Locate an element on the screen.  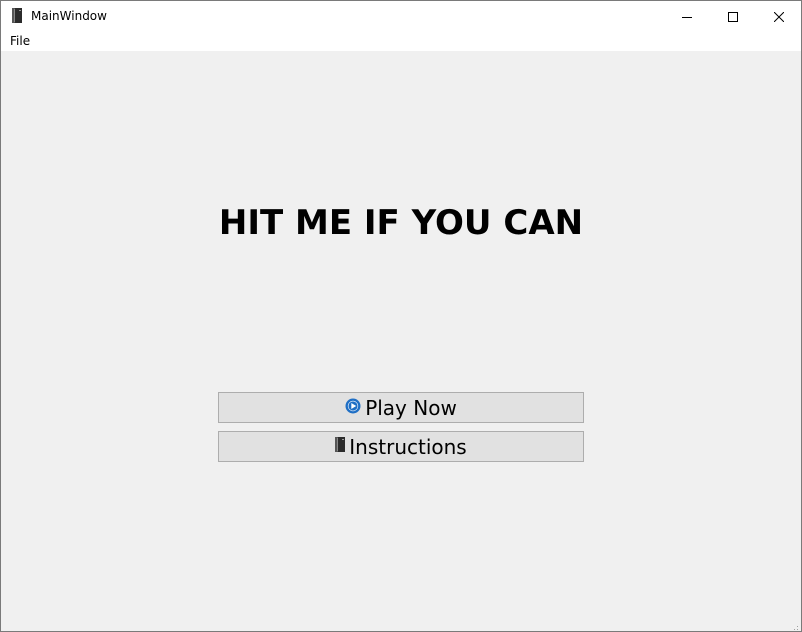
play-now-button: Play Now is located at coordinates (401, 407).